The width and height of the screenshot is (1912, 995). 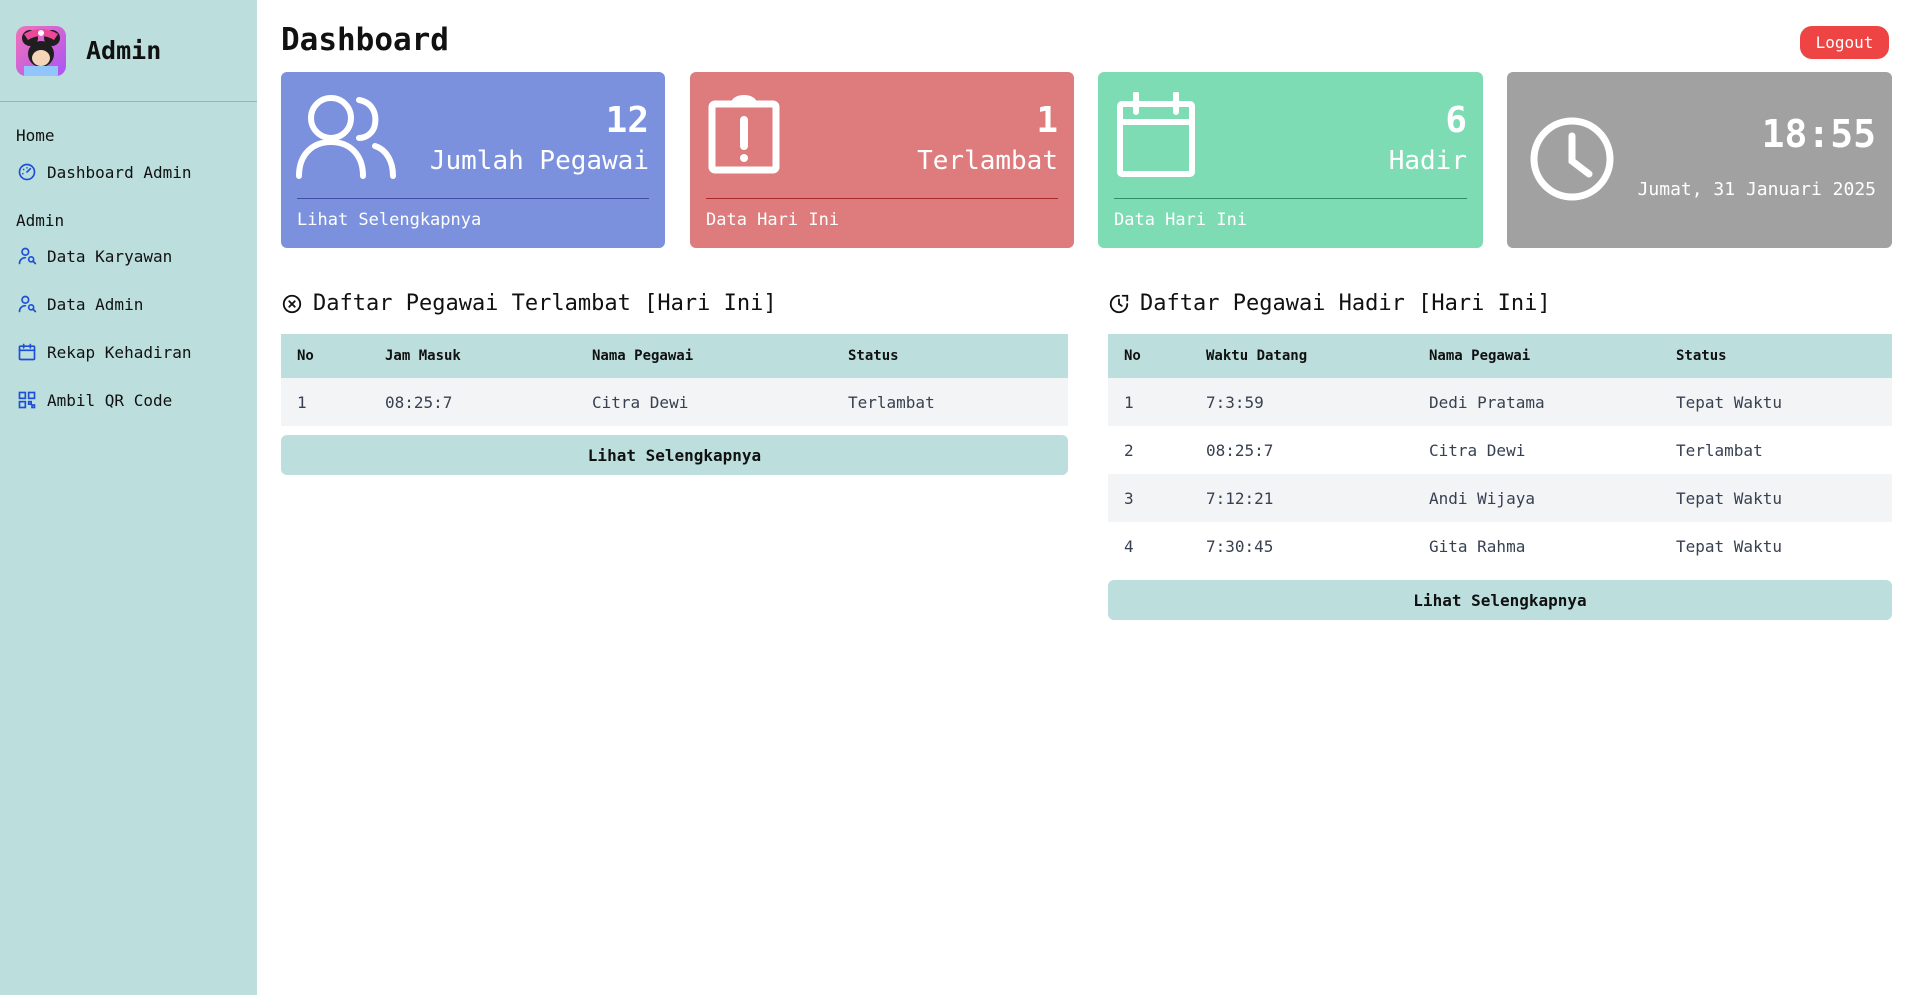 What do you see at coordinates (423, 356) in the screenshot?
I see `column-header: Jam Masuk` at bounding box center [423, 356].